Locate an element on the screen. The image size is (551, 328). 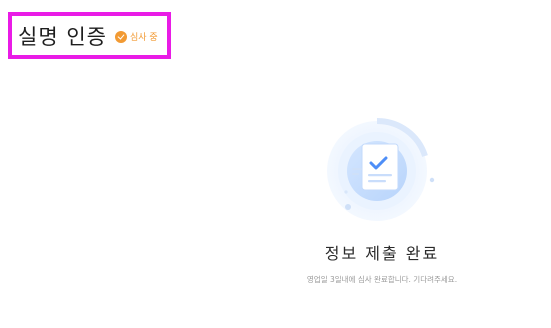
status-badge: 심사 중 is located at coordinates (136, 36).